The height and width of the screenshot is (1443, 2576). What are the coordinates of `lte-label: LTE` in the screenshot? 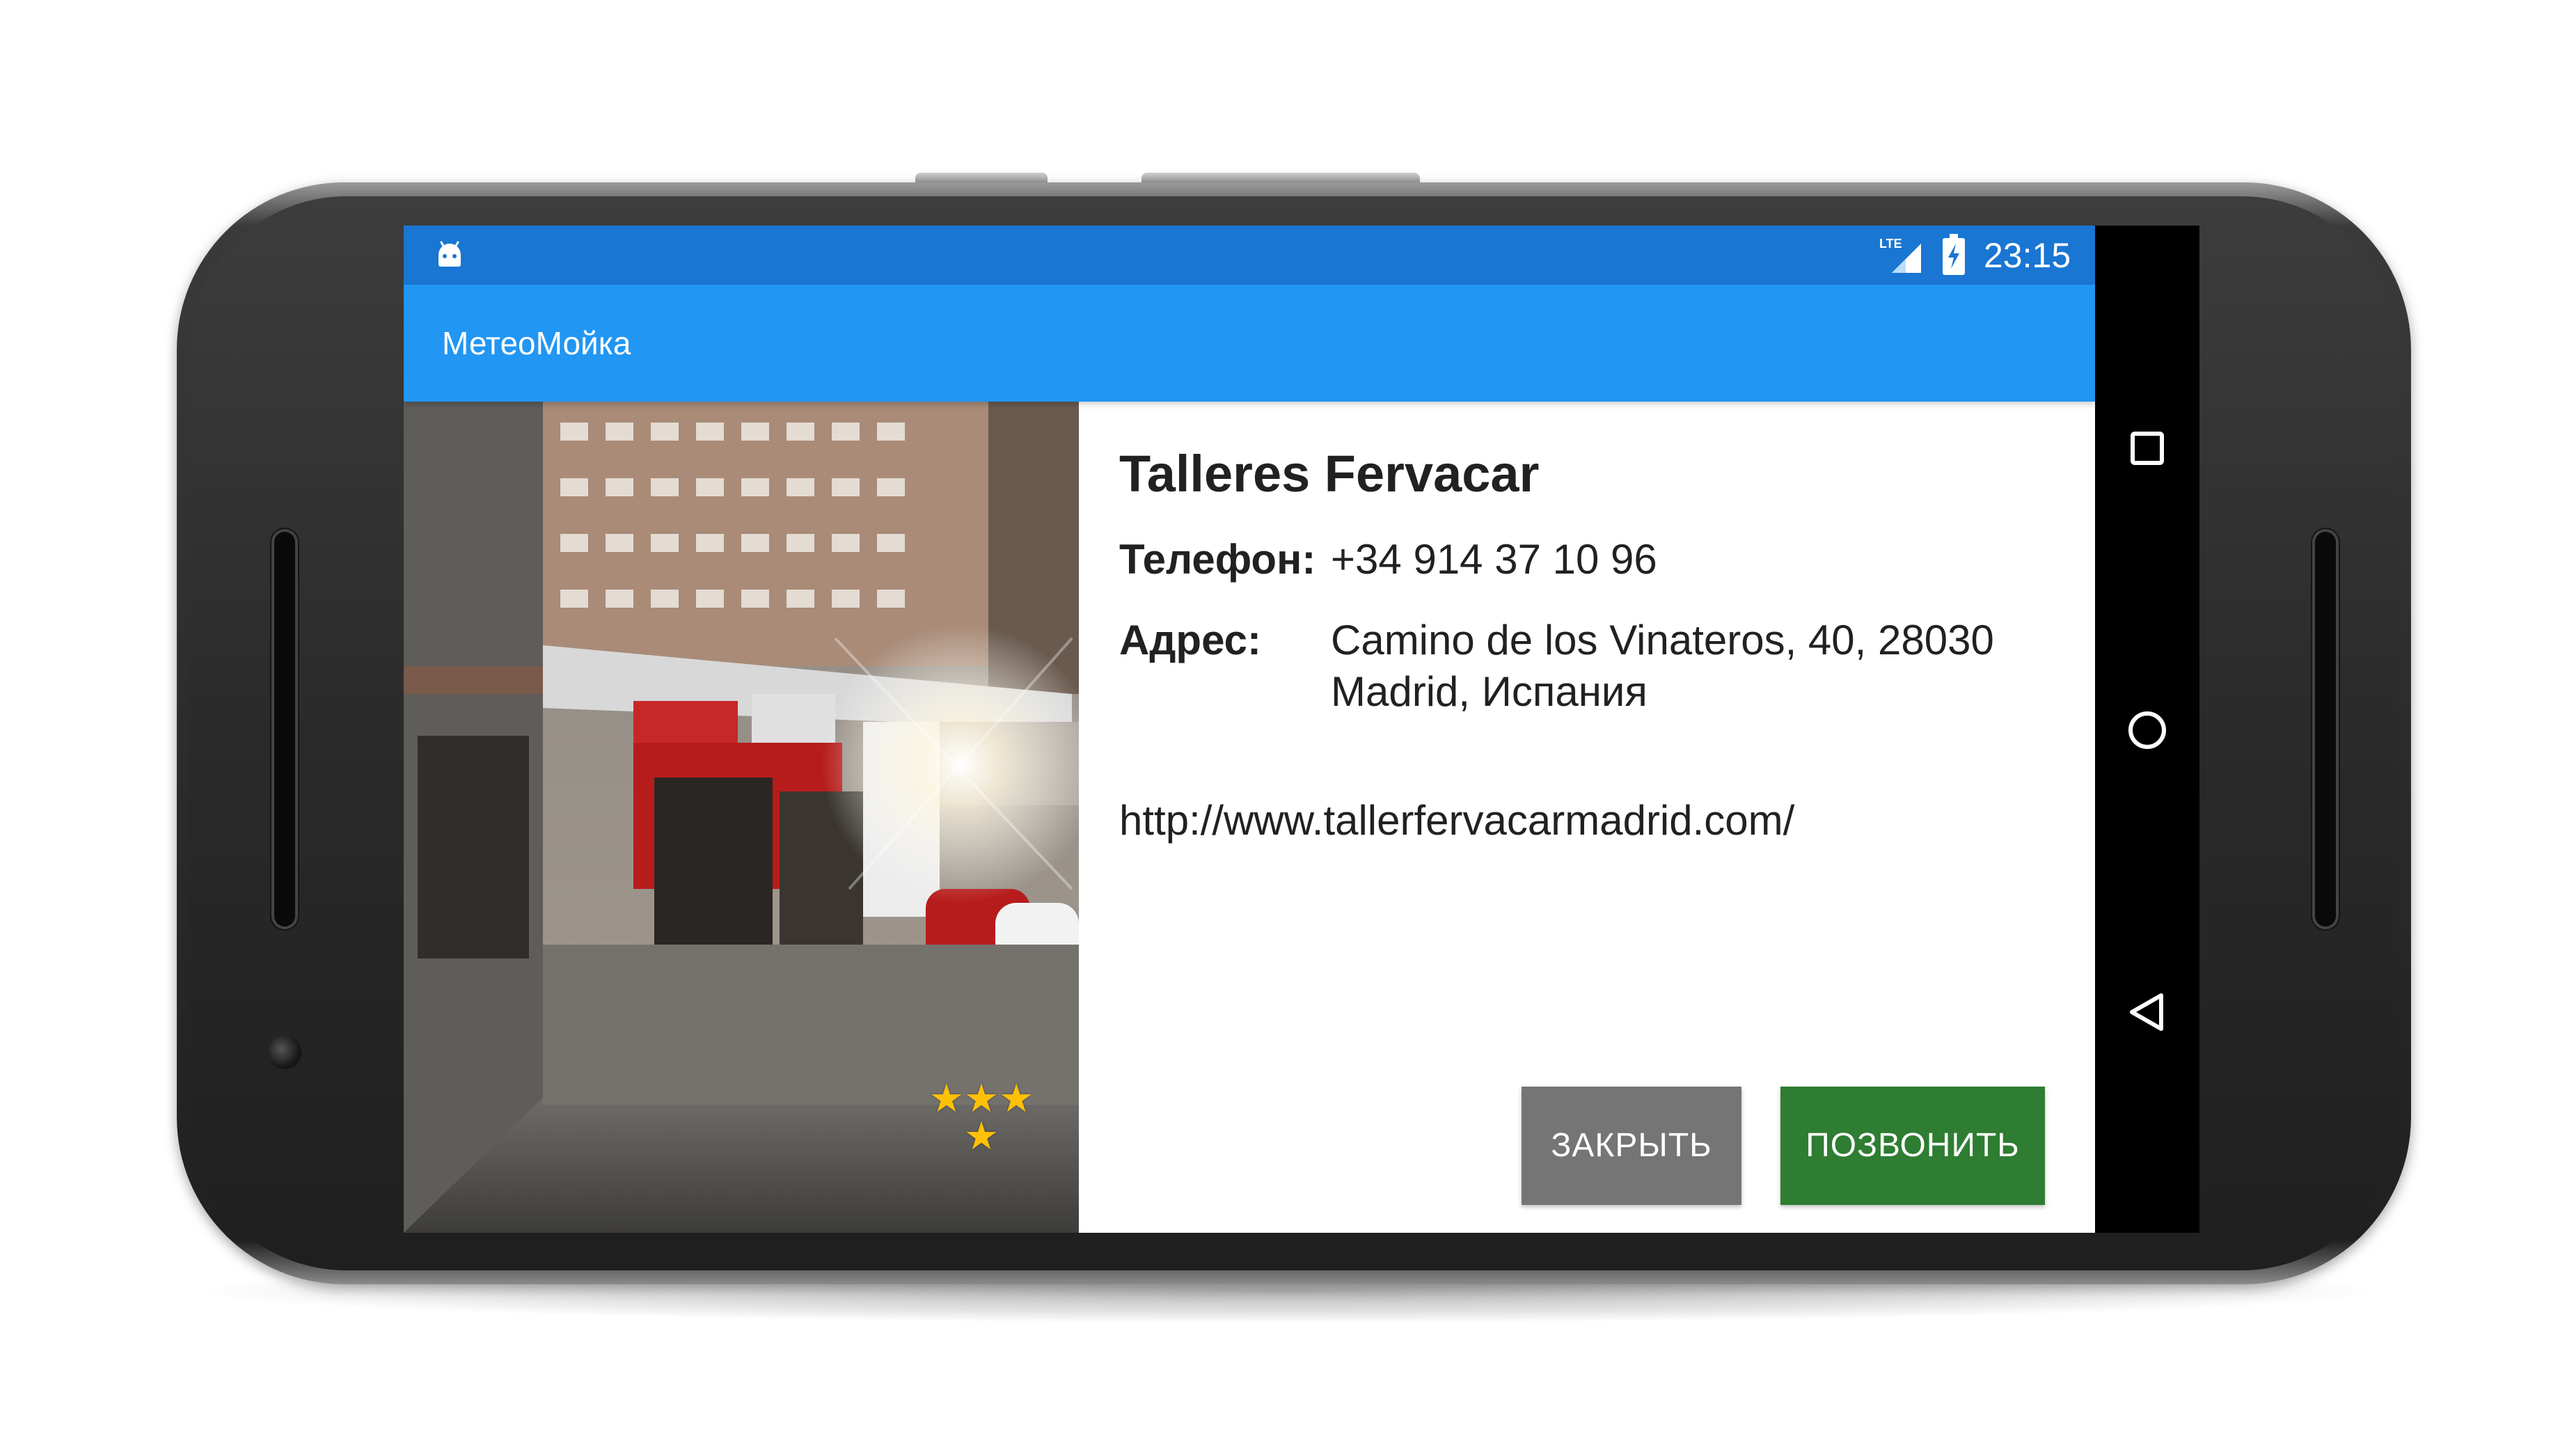 It's located at (1890, 244).